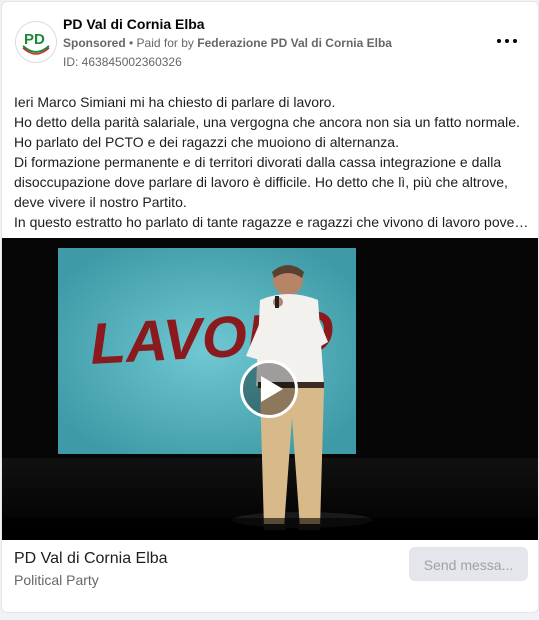 The image size is (539, 620). I want to click on page-name: PD Val di Cornia Elba, so click(134, 24).